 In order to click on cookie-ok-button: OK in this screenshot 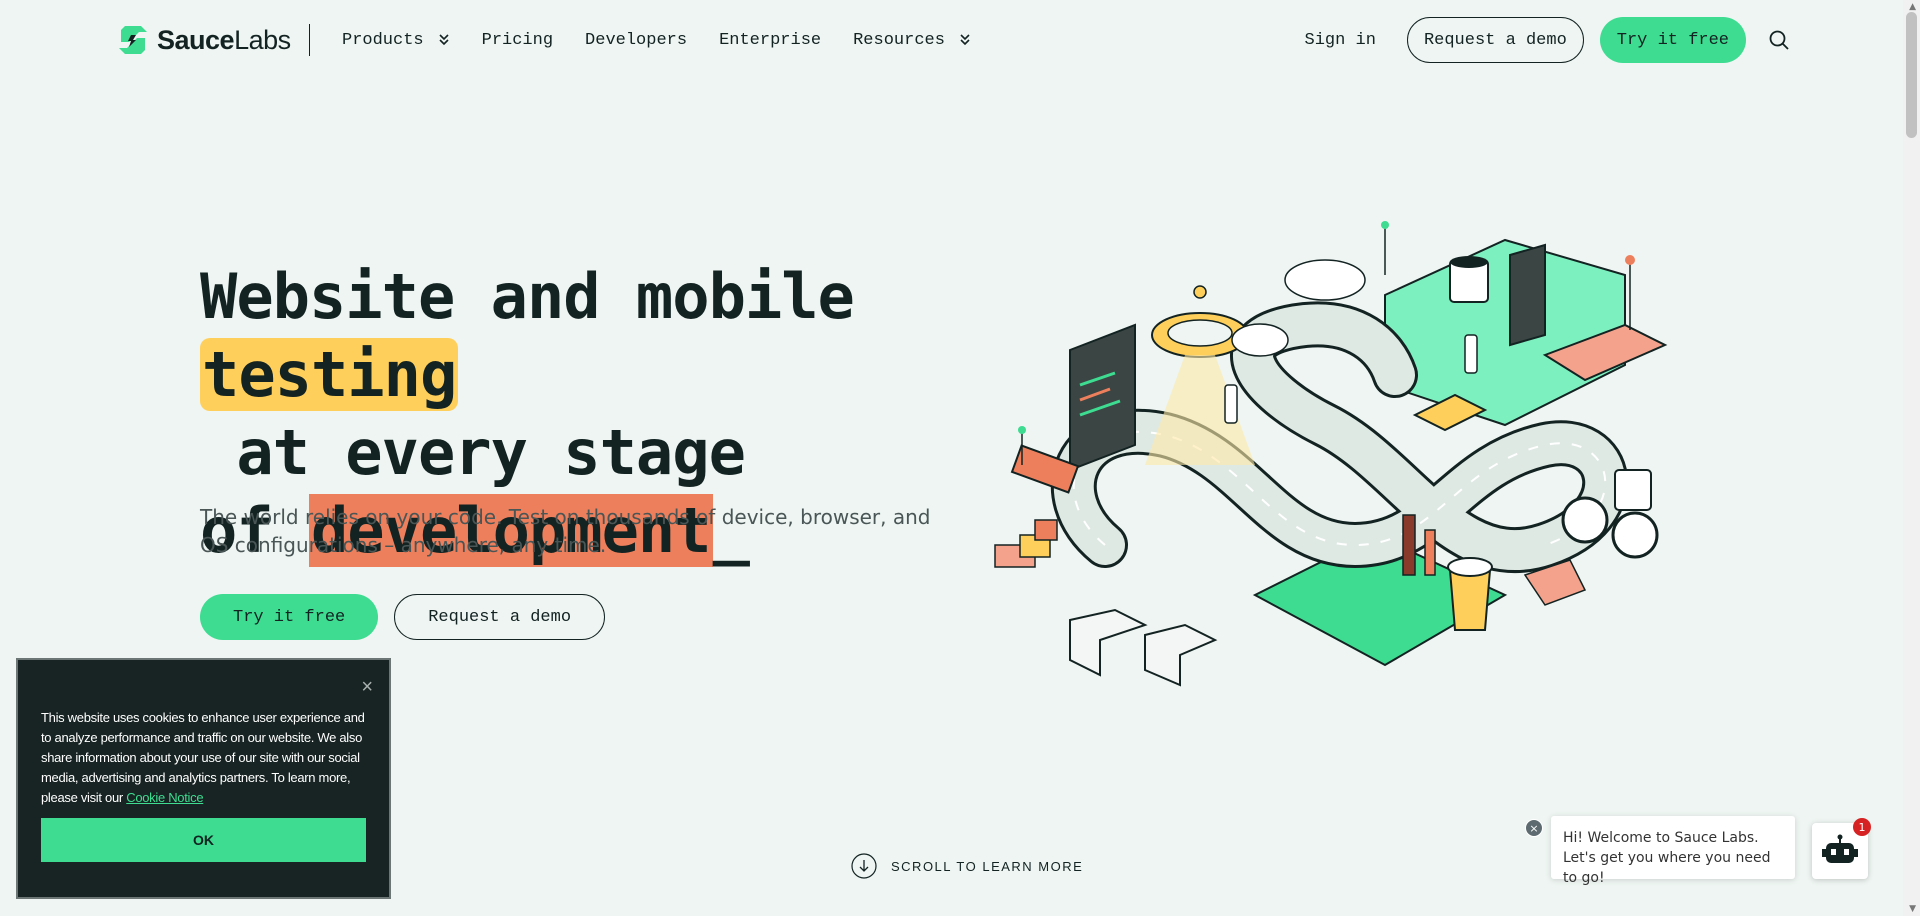, I will do `click(203, 840)`.